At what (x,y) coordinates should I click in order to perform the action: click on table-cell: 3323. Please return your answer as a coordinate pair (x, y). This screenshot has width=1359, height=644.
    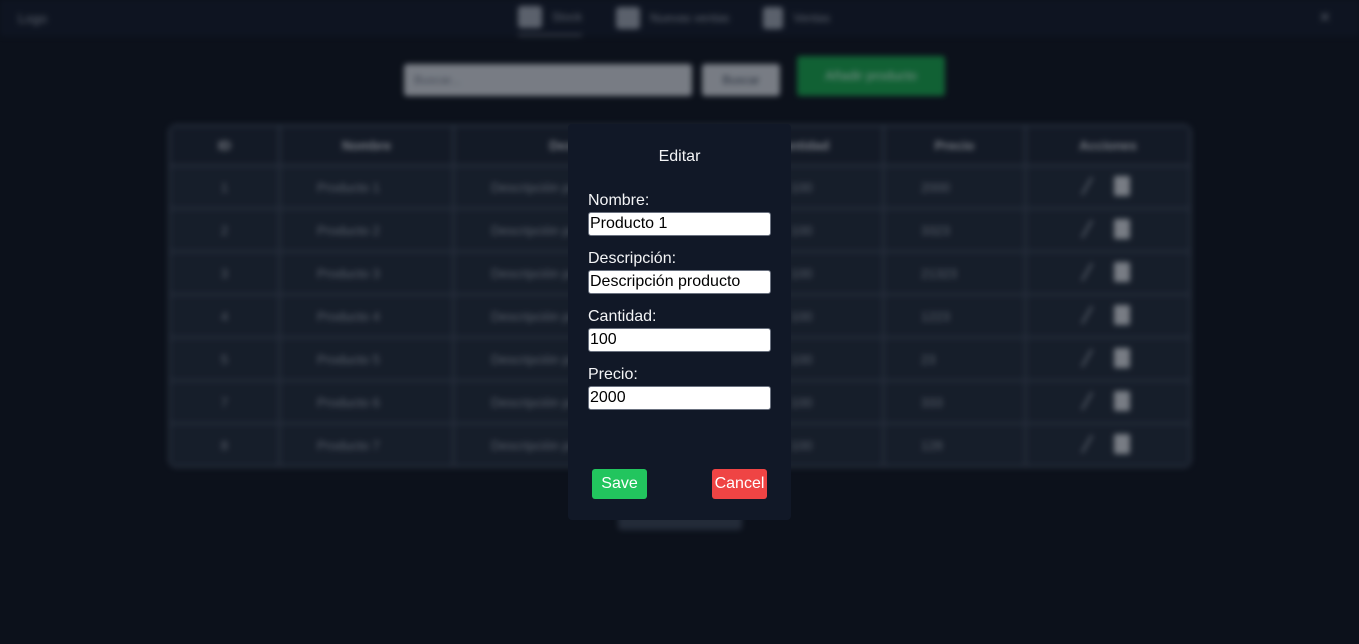
    Looking at the image, I should click on (954, 230).